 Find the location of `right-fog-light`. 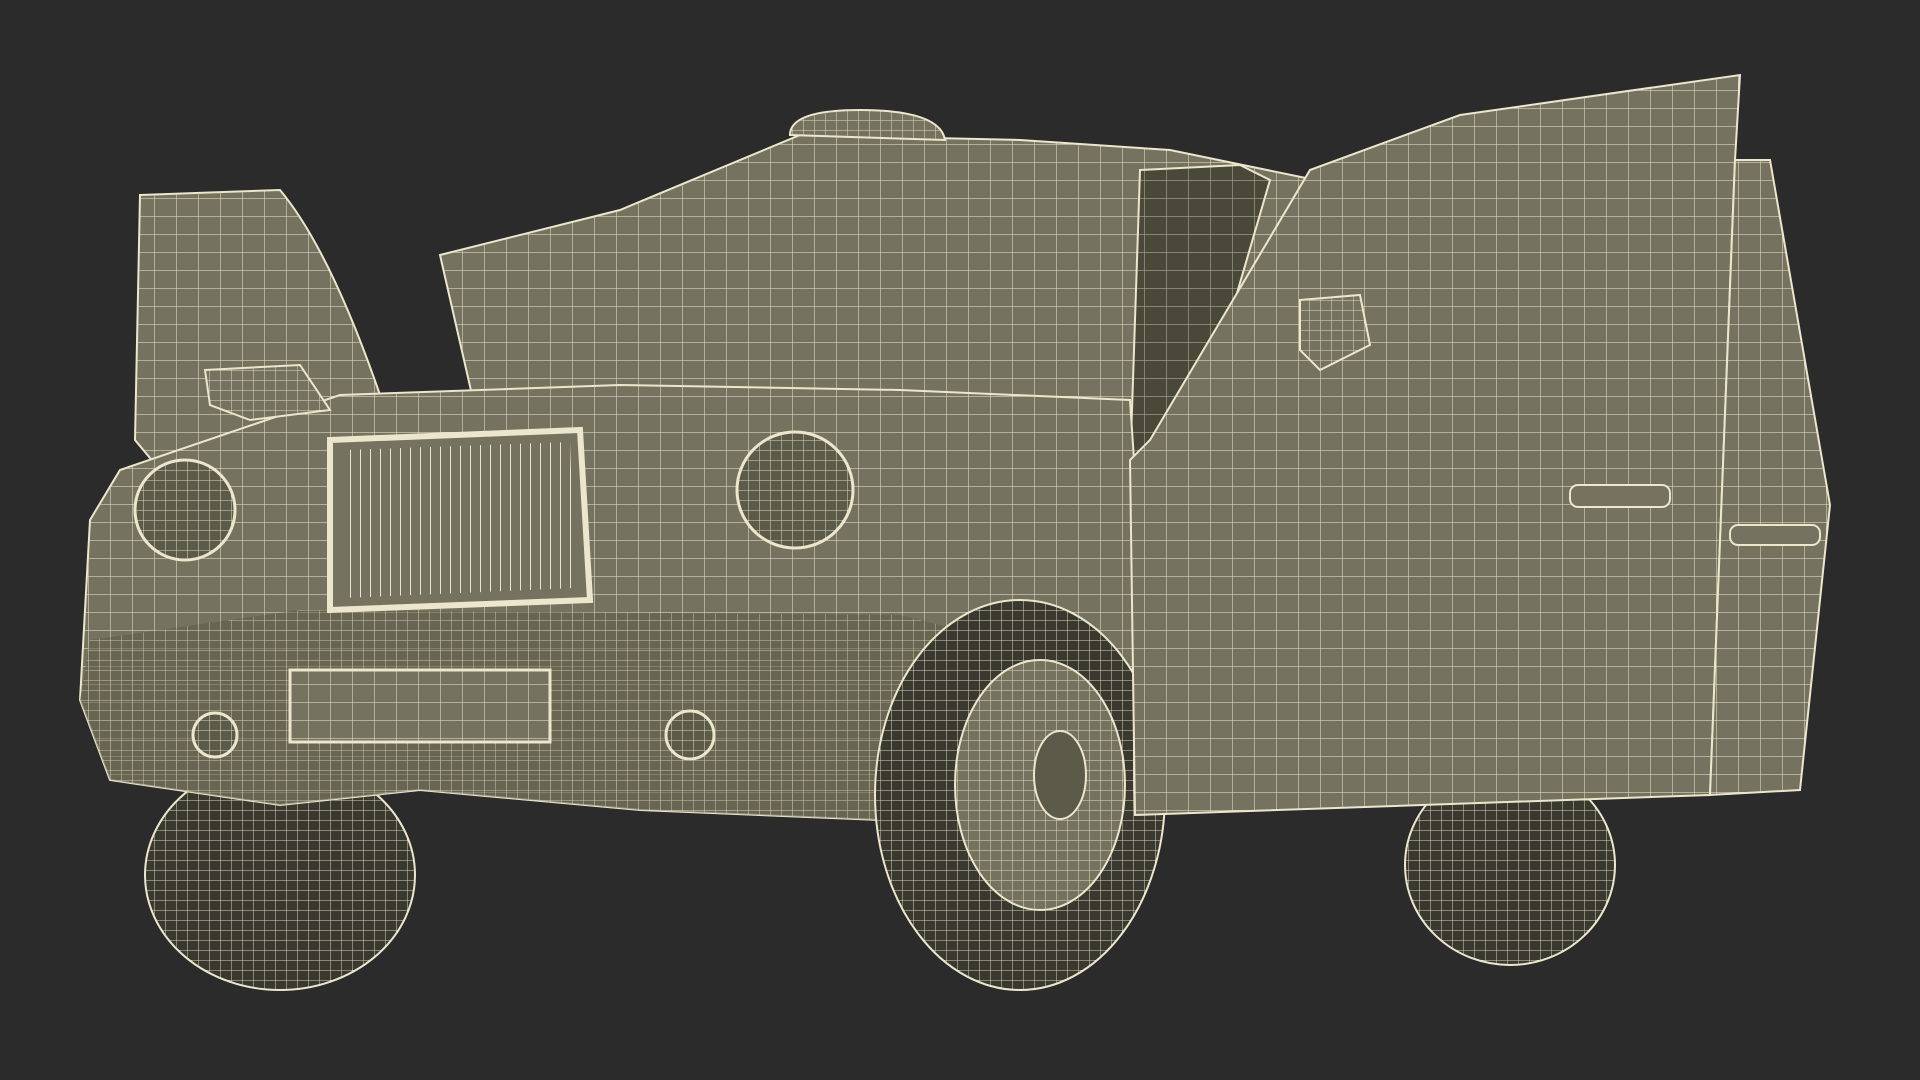

right-fog-light is located at coordinates (690, 735).